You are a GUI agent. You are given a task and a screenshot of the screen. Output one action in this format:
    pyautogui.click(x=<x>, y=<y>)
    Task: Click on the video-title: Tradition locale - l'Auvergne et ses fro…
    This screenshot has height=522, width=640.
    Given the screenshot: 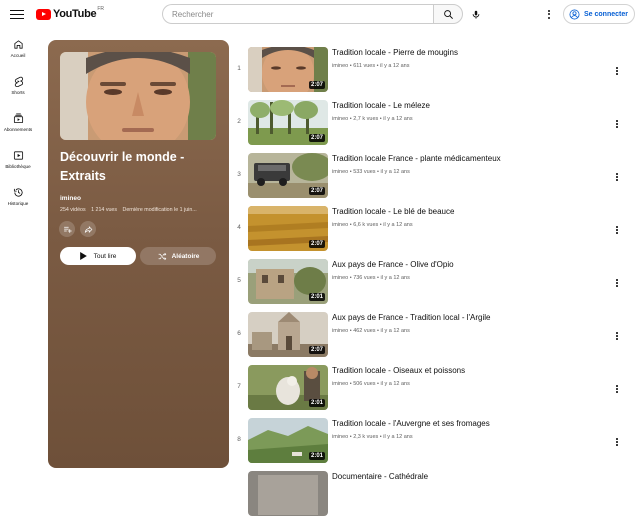 What is the action you would take?
    pyautogui.click(x=411, y=423)
    